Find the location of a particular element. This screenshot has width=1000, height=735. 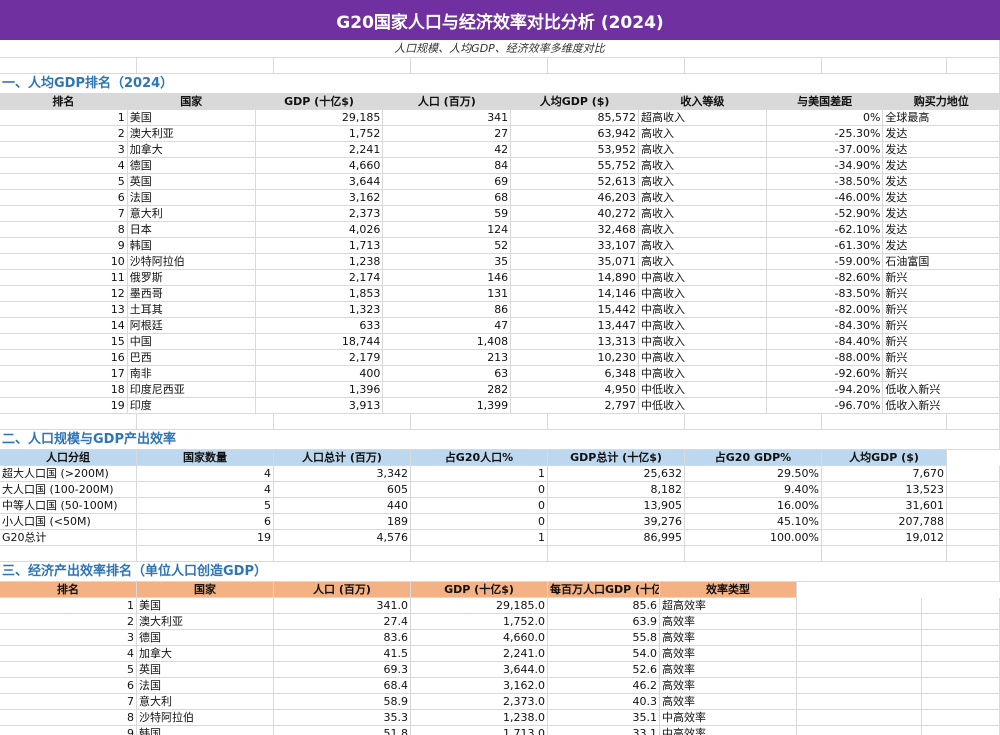

table-cell: 52.6 is located at coordinates (604, 670).